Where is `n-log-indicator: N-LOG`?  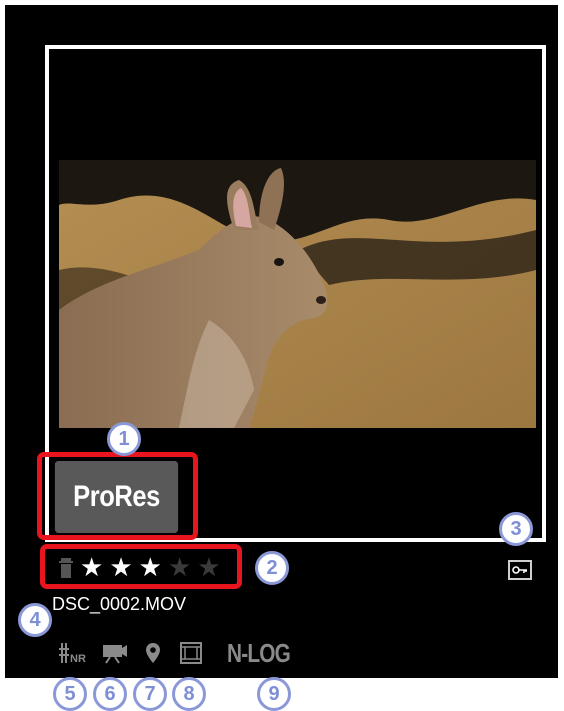
n-log-indicator: N-LOG is located at coordinates (266, 653).